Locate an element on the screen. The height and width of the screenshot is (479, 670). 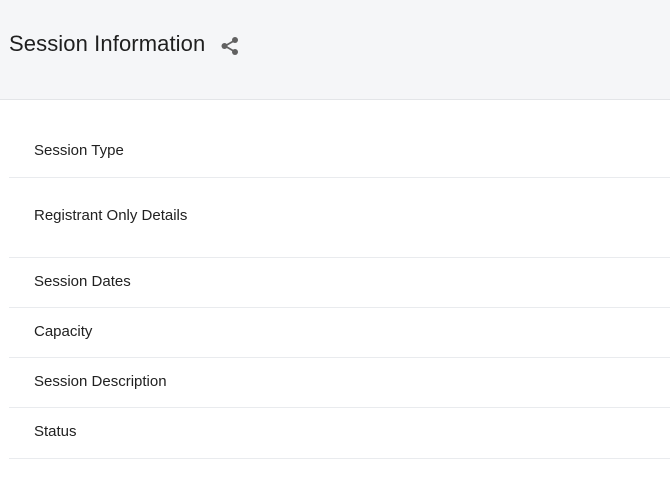
field-label-session-dates: Session Dates is located at coordinates (82, 281).